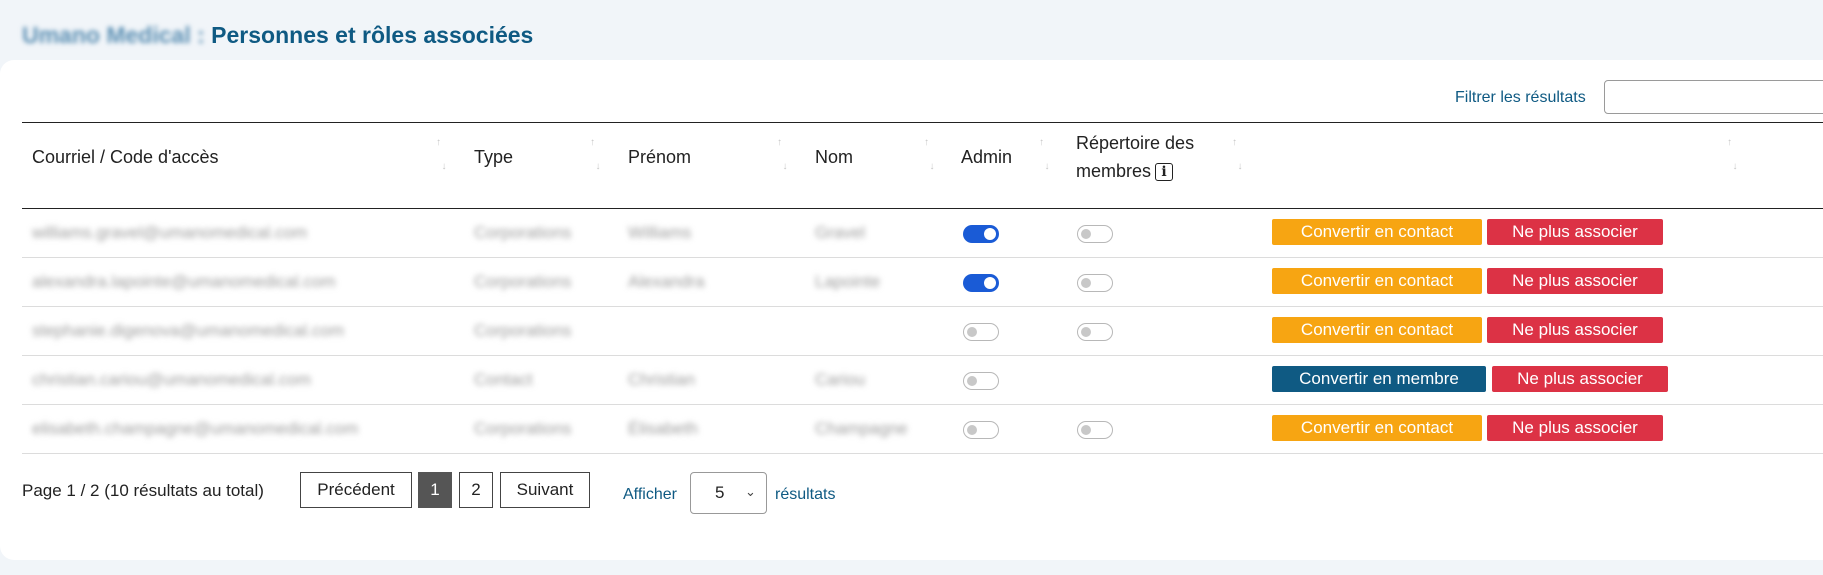 Image resolution: width=1823 pixels, height=575 pixels. Describe the element at coordinates (435, 490) in the screenshot. I see `page-button-1: 1` at that location.